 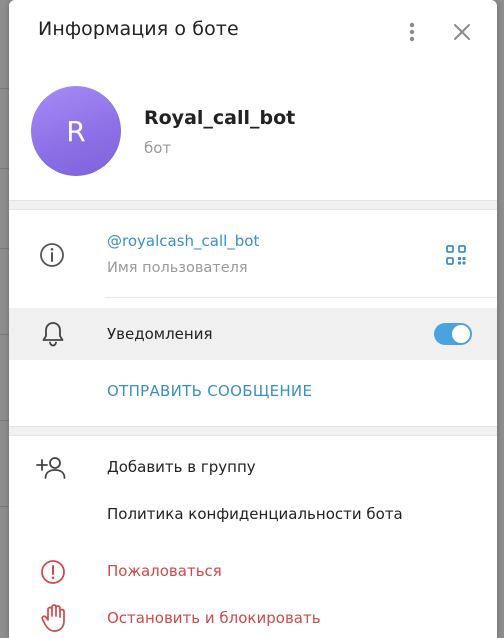 What do you see at coordinates (462, 32) in the screenshot?
I see `close-icon` at bounding box center [462, 32].